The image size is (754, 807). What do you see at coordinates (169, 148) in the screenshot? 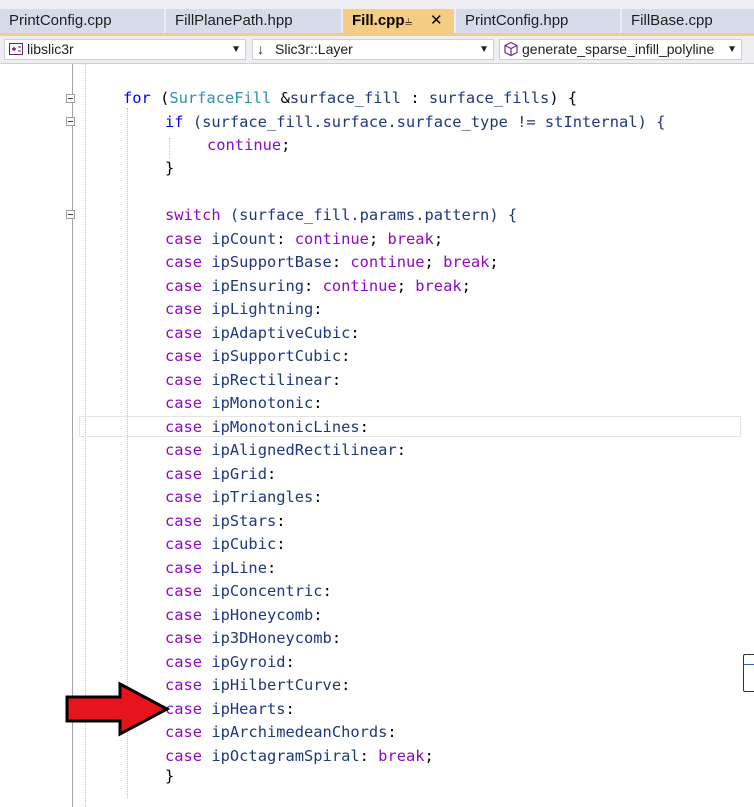
I see `indent-guide` at bounding box center [169, 148].